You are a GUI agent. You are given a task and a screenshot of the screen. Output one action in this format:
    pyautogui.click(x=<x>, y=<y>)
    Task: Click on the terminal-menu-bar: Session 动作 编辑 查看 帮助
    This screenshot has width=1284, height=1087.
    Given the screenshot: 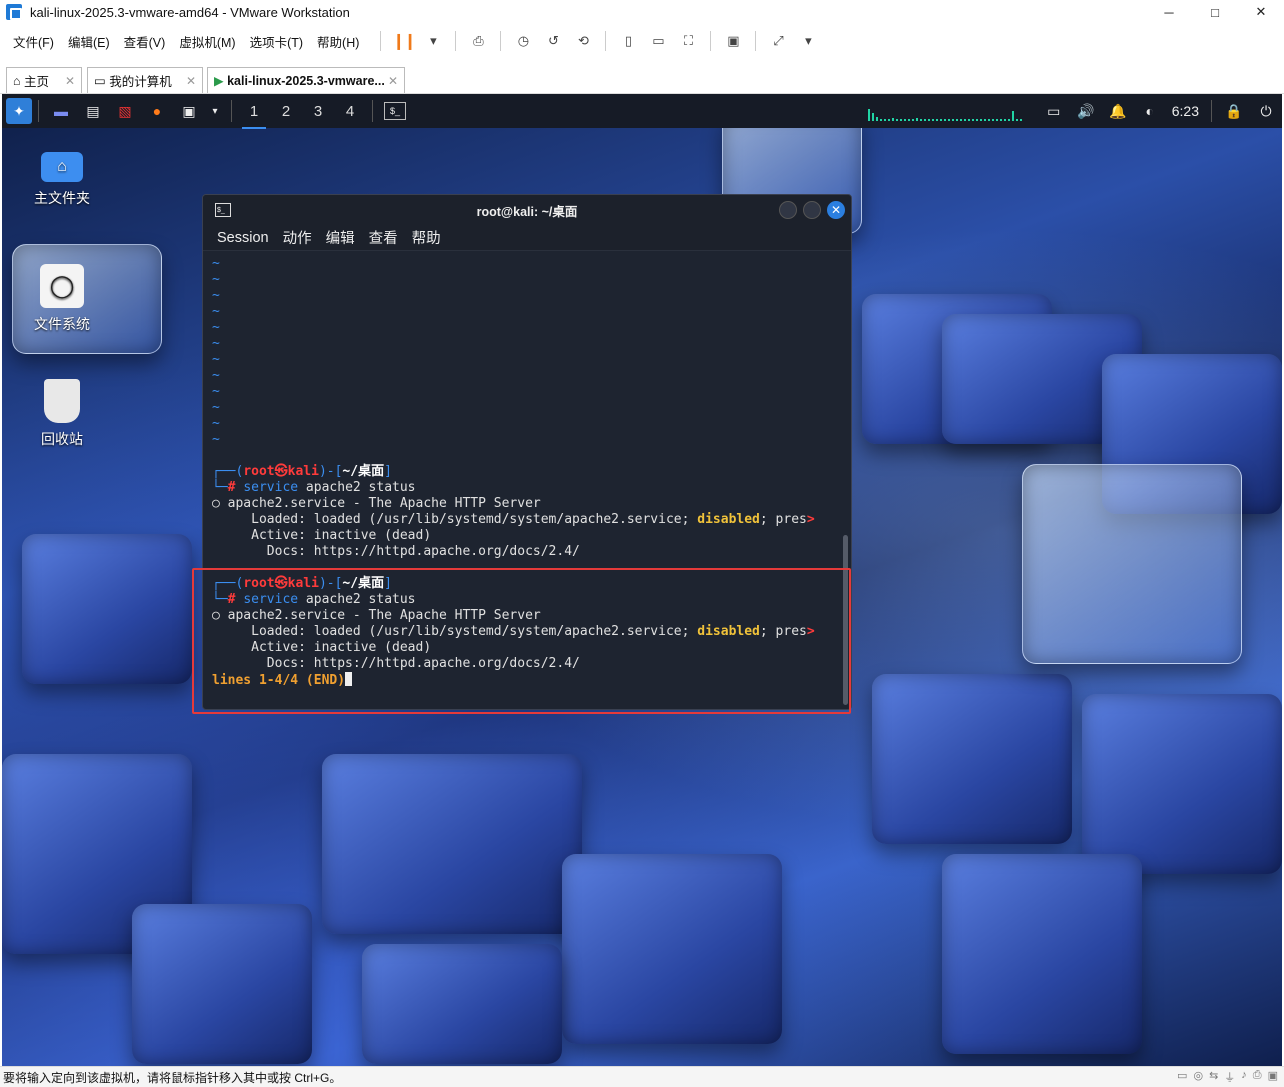 What is the action you would take?
    pyautogui.click(x=527, y=238)
    